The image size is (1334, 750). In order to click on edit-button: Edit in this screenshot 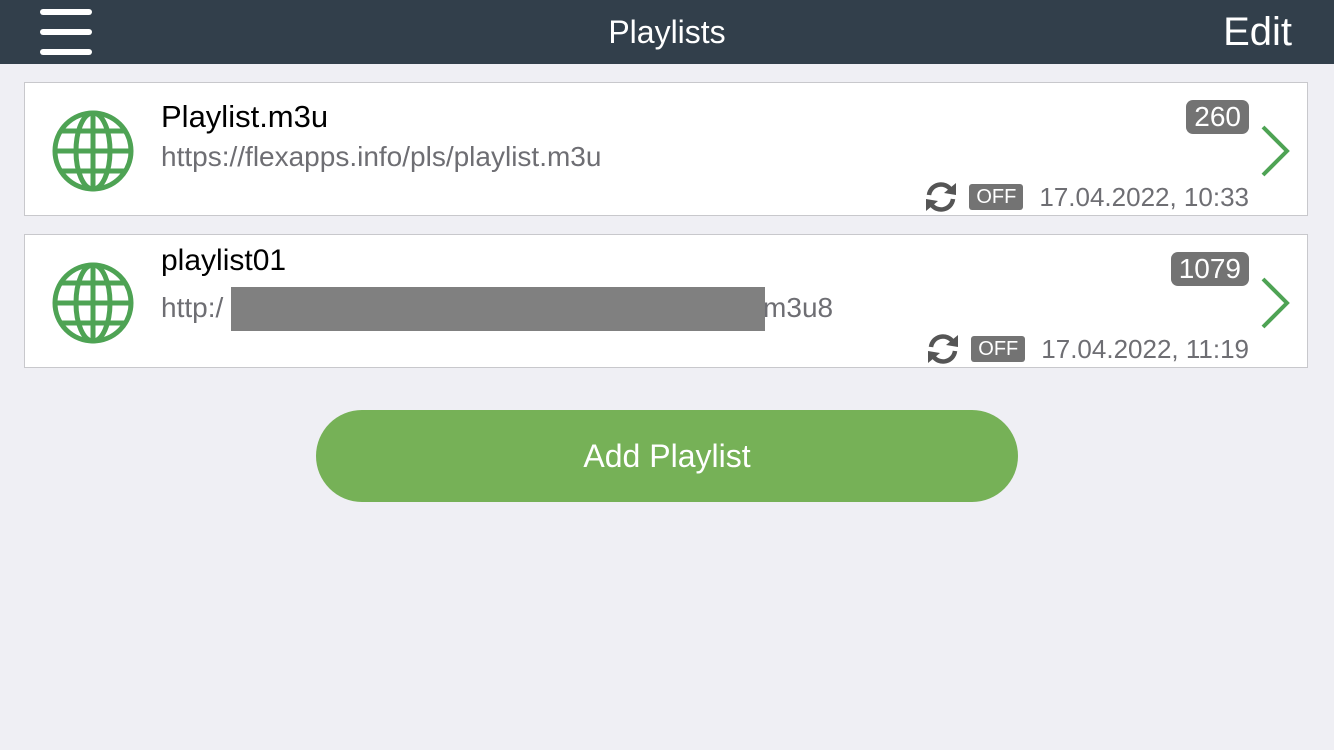, I will do `click(1257, 32)`.